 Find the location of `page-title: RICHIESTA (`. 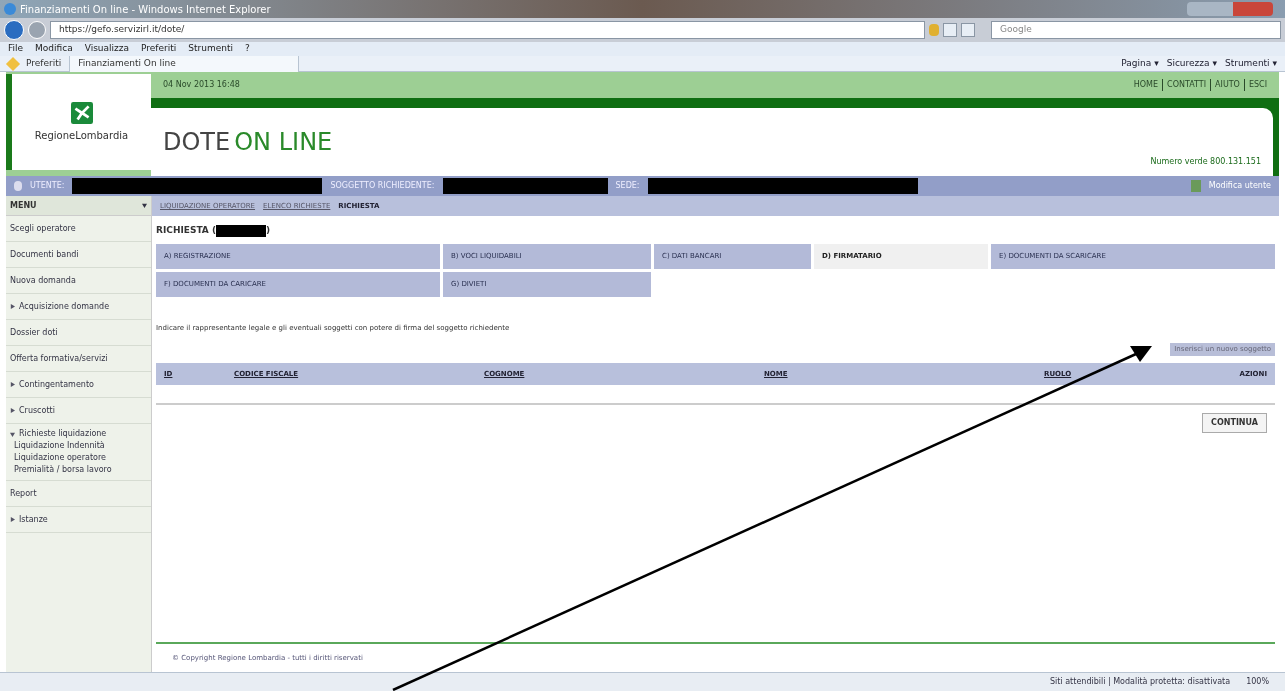

page-title: RICHIESTA ( is located at coordinates (186, 230).